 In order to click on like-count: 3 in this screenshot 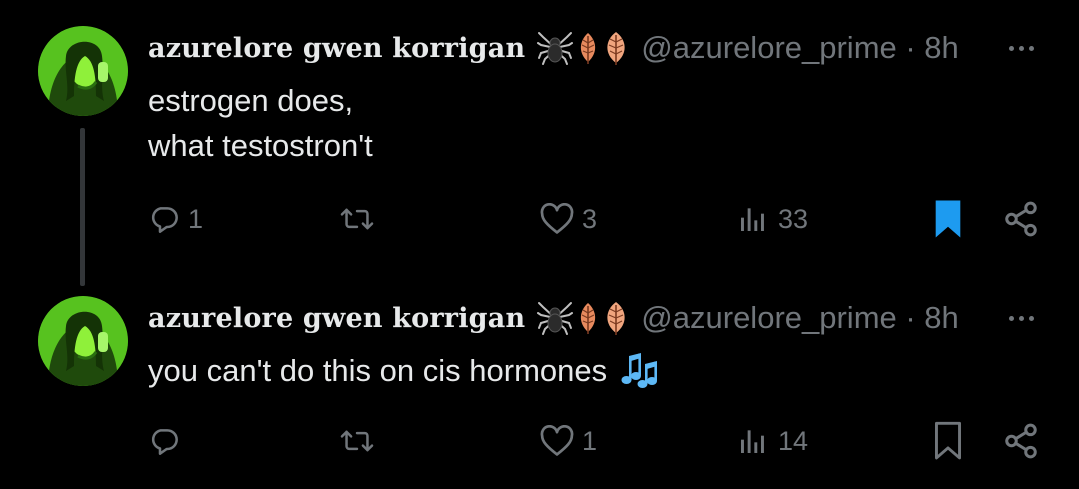, I will do `click(590, 218)`.